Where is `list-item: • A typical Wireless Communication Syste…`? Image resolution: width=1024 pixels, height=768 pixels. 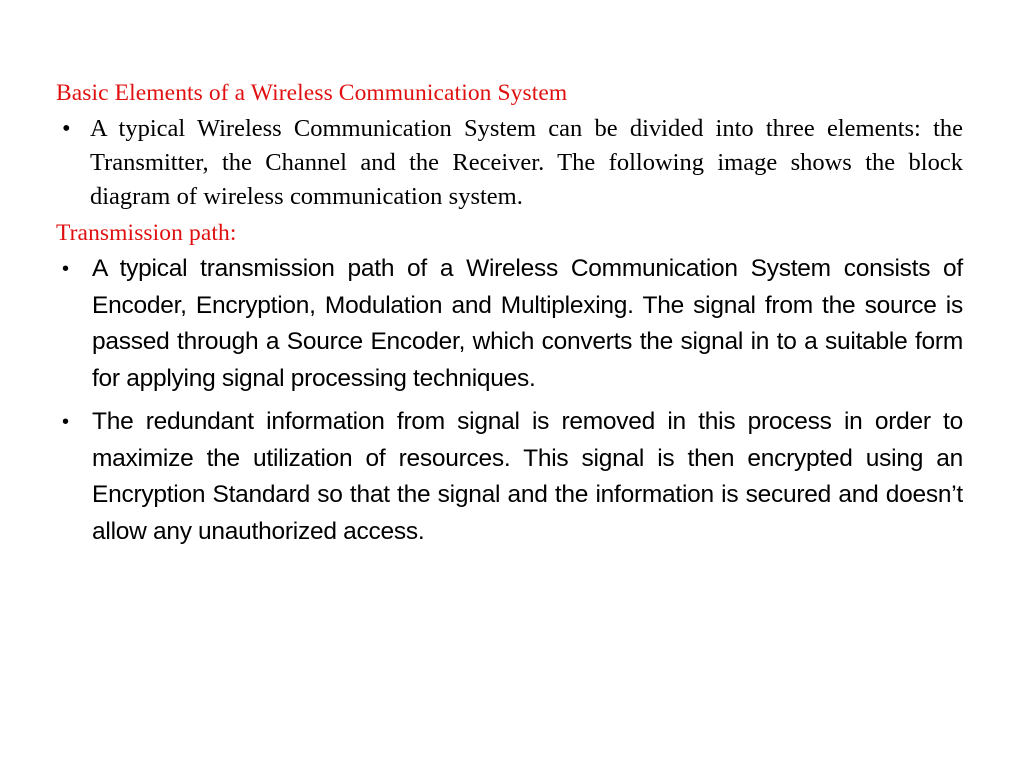 list-item: • A typical Wireless Communication Syste… is located at coordinates (510, 163).